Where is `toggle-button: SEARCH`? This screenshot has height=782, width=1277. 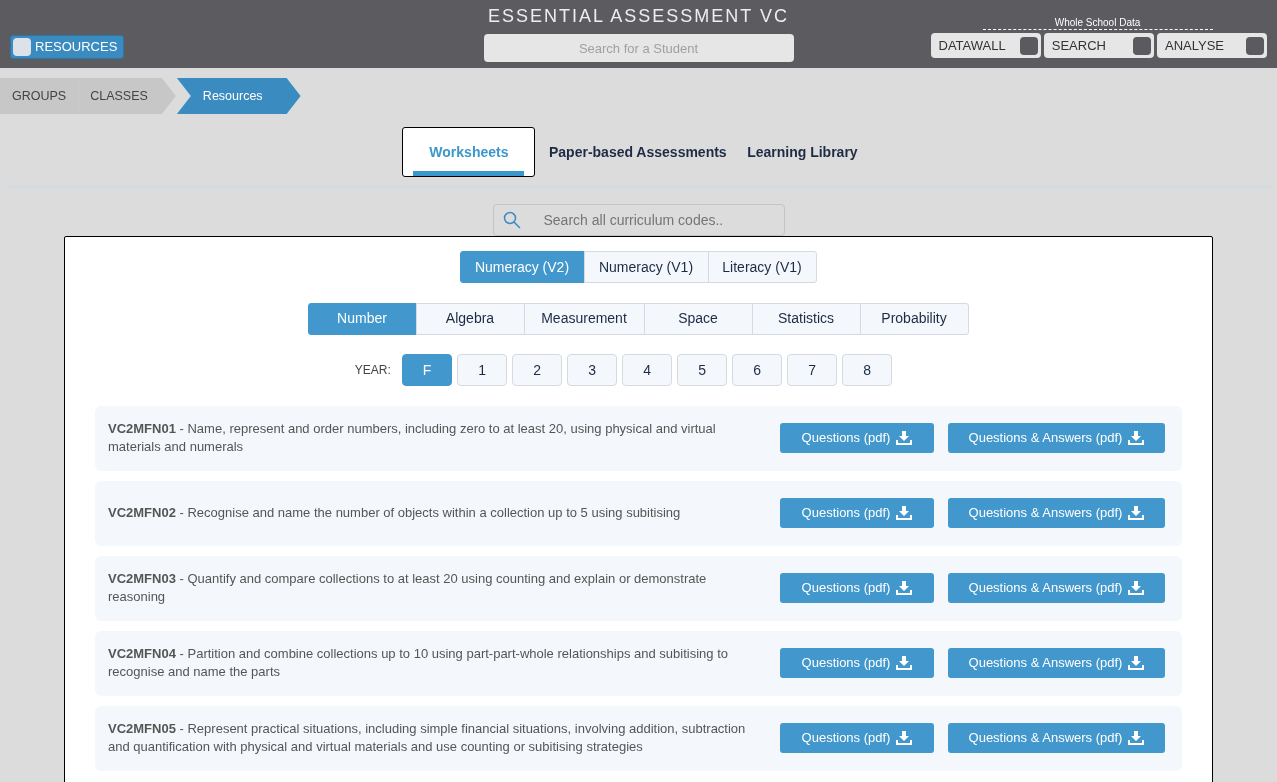
toggle-button: SEARCH is located at coordinates (1098, 46).